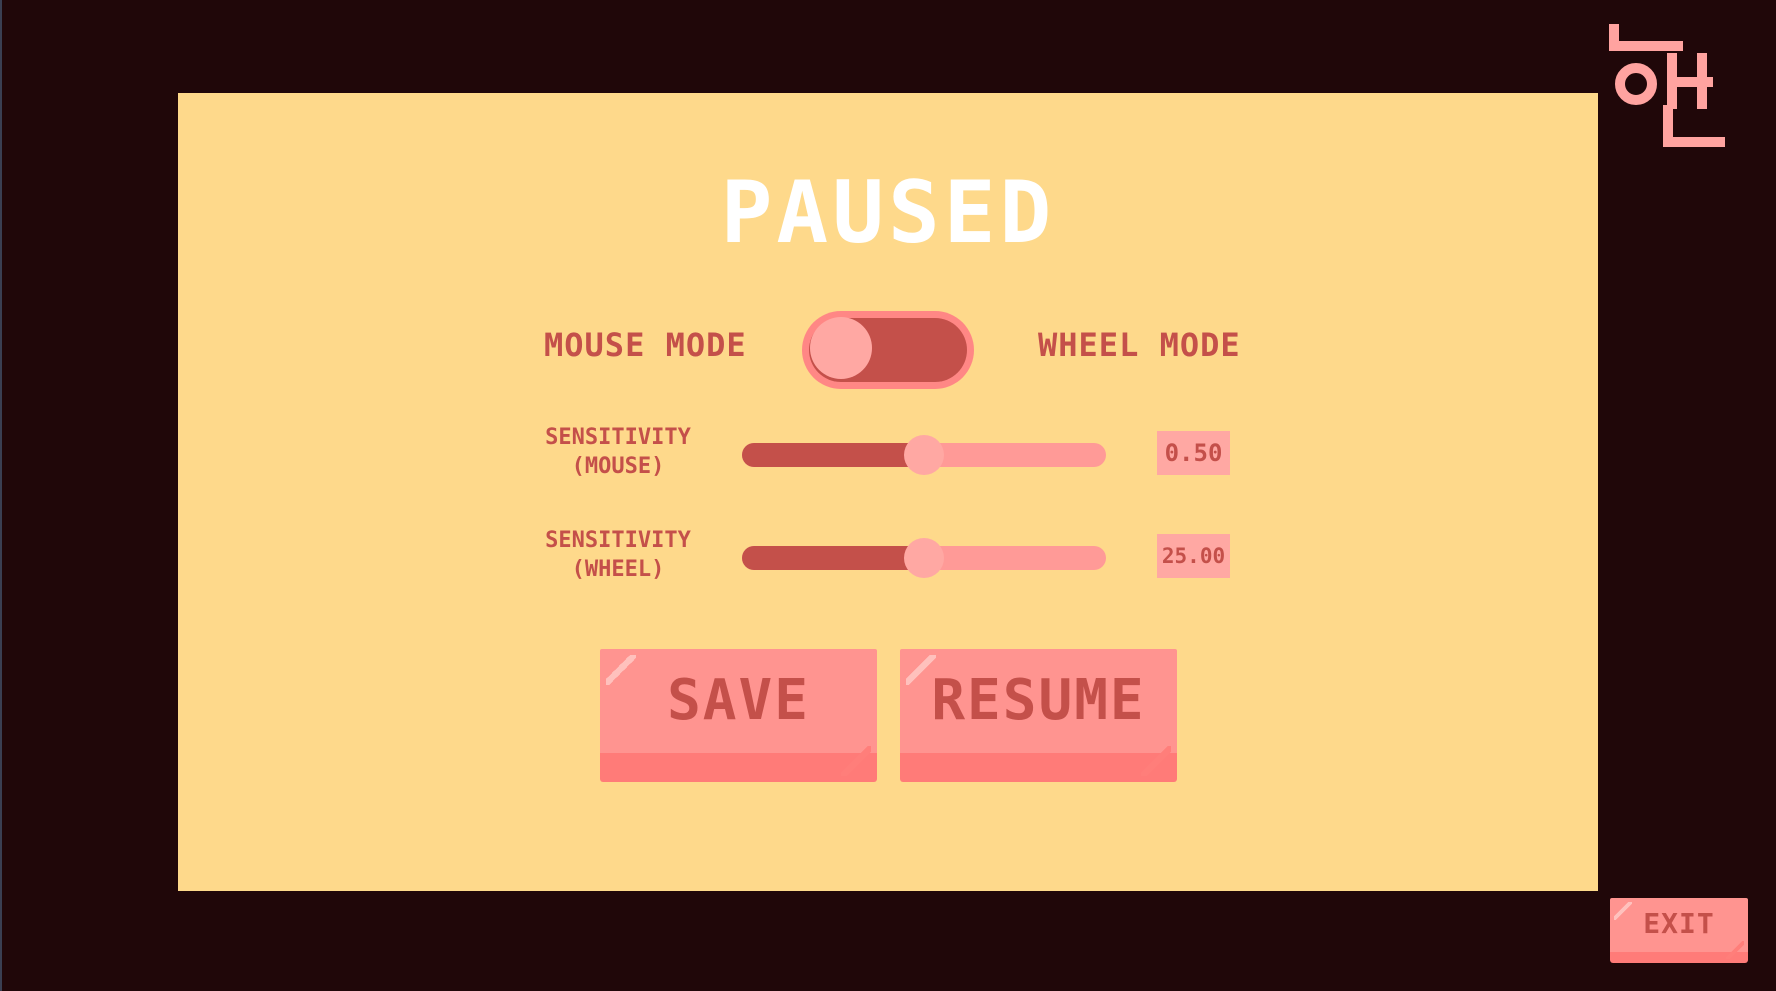  I want to click on save-button: SAVE, so click(738, 715).